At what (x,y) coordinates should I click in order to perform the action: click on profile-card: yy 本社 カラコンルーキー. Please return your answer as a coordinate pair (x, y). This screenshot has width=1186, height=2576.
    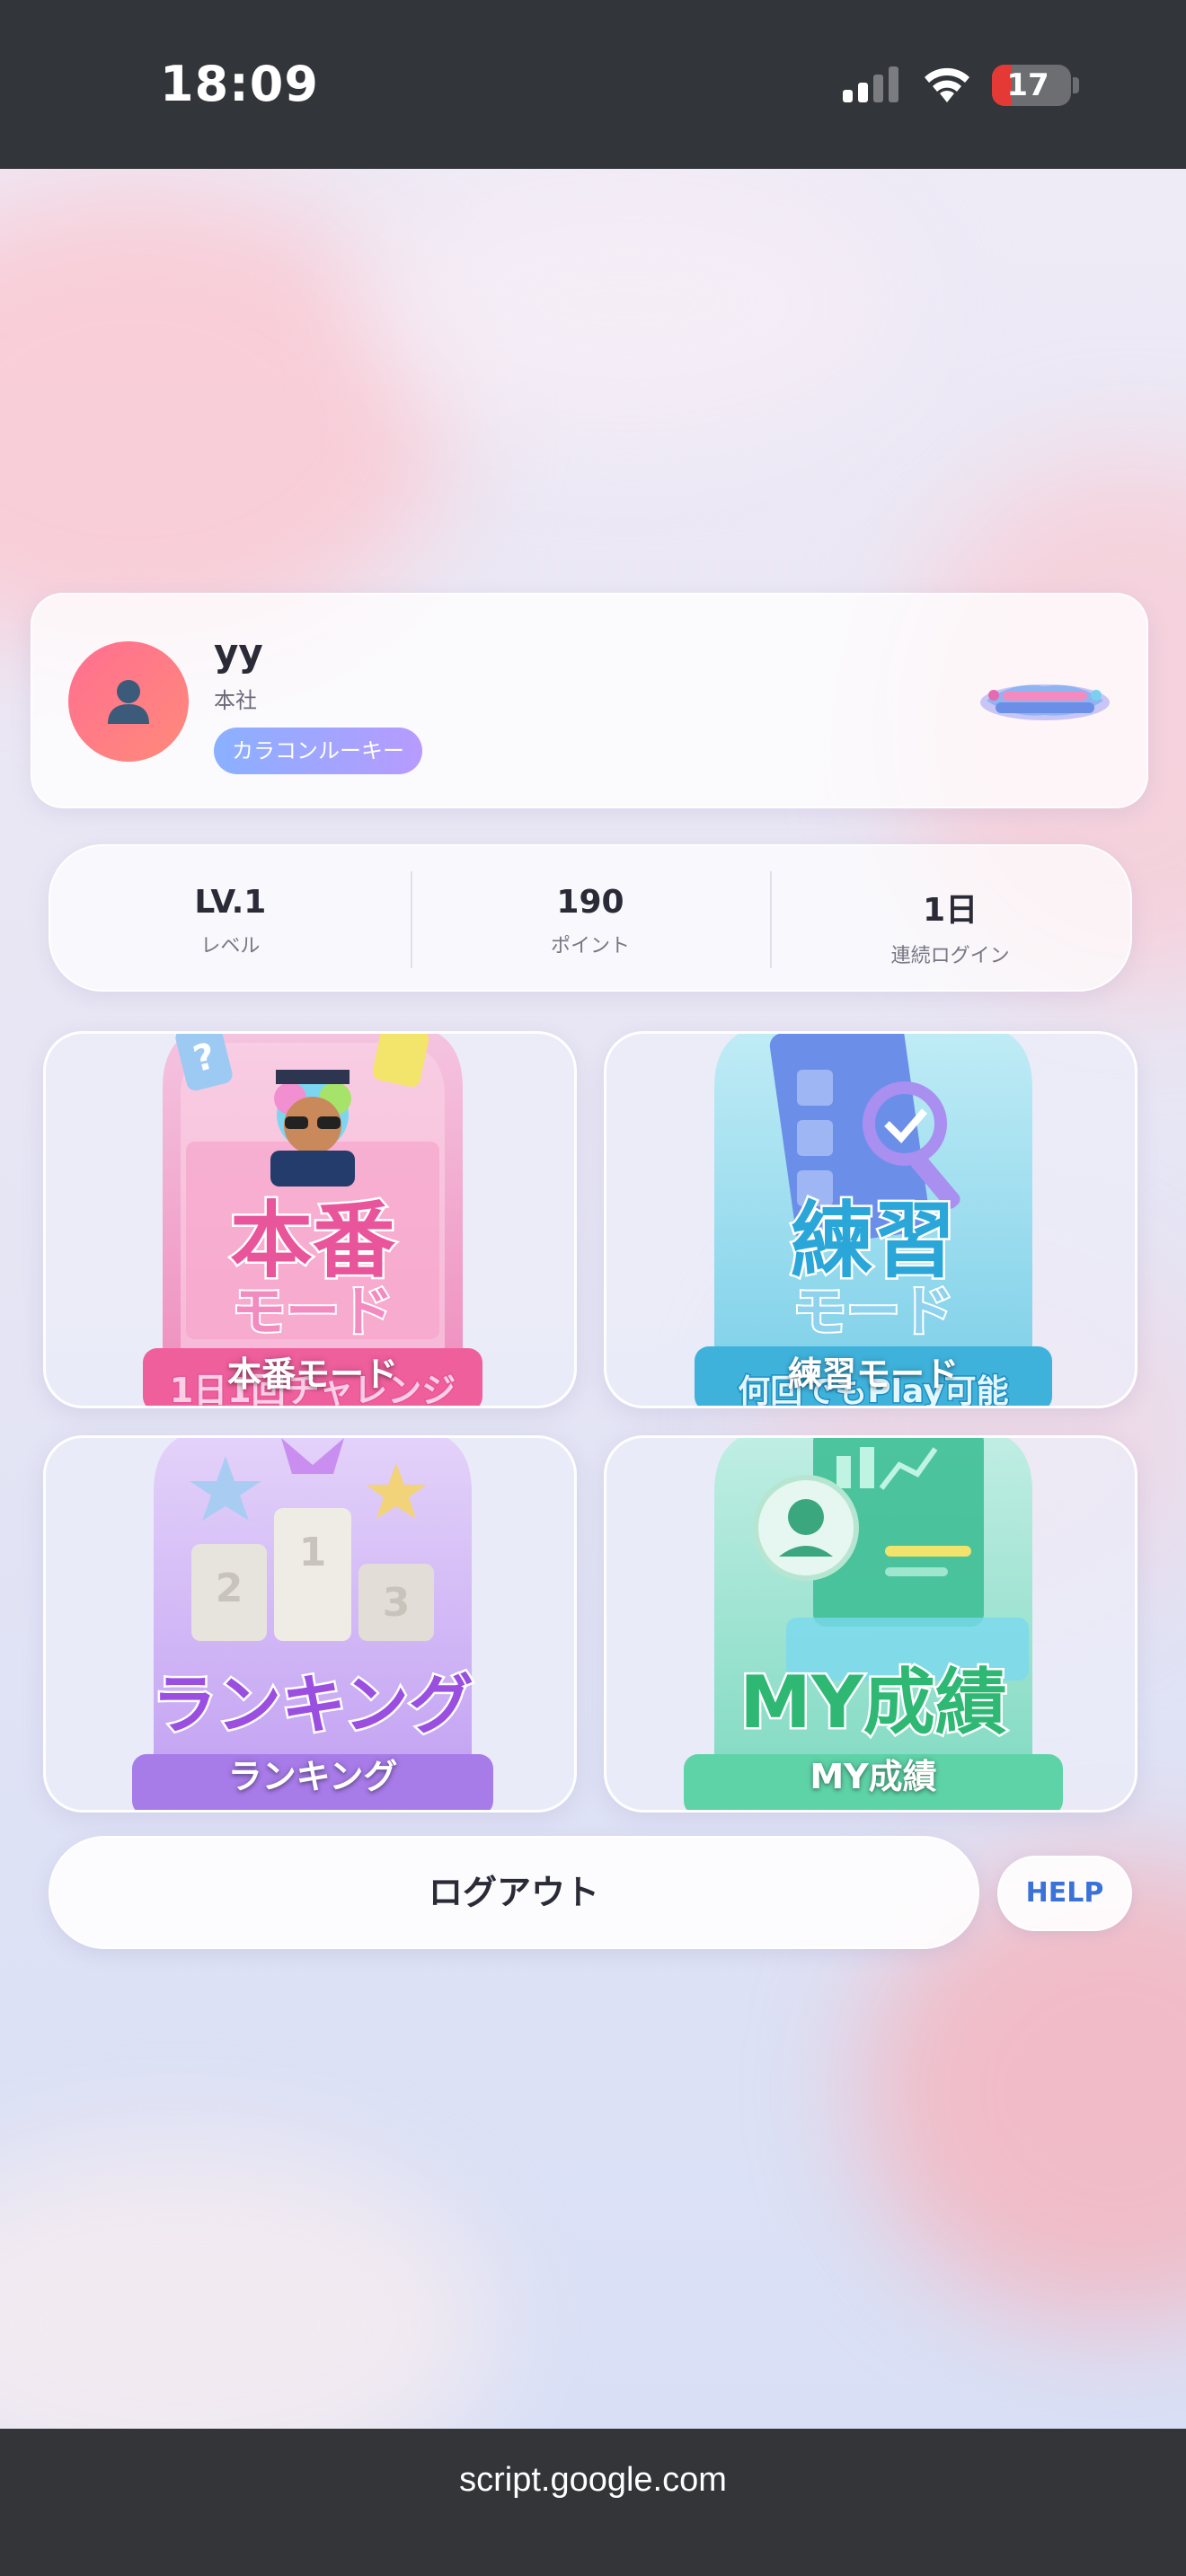
    Looking at the image, I should click on (589, 700).